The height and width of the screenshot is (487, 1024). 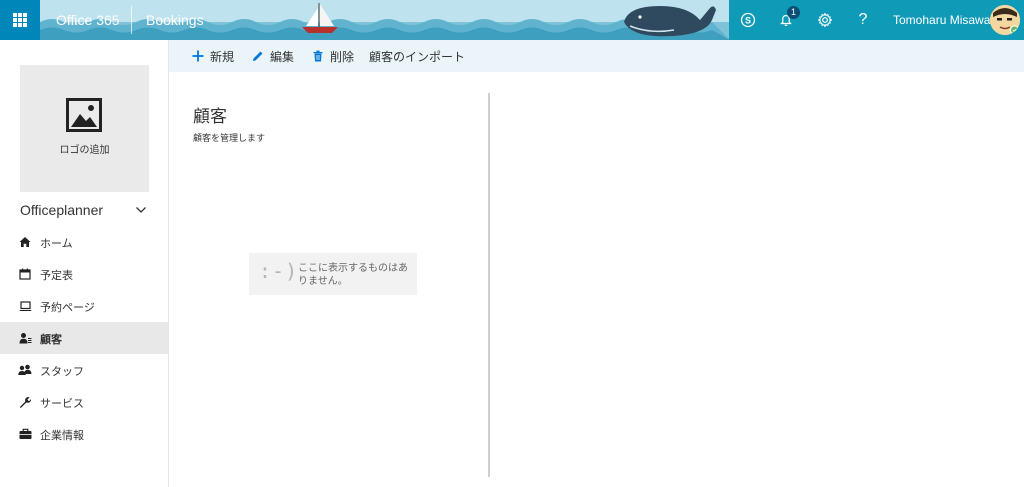 I want to click on add-logo-button: ロゴの追加, so click(x=84, y=128).